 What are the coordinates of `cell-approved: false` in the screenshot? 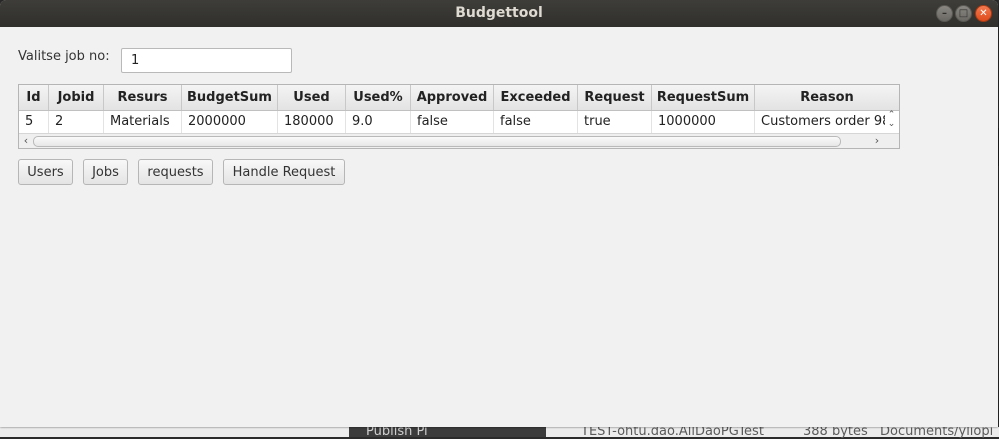 It's located at (452, 122).